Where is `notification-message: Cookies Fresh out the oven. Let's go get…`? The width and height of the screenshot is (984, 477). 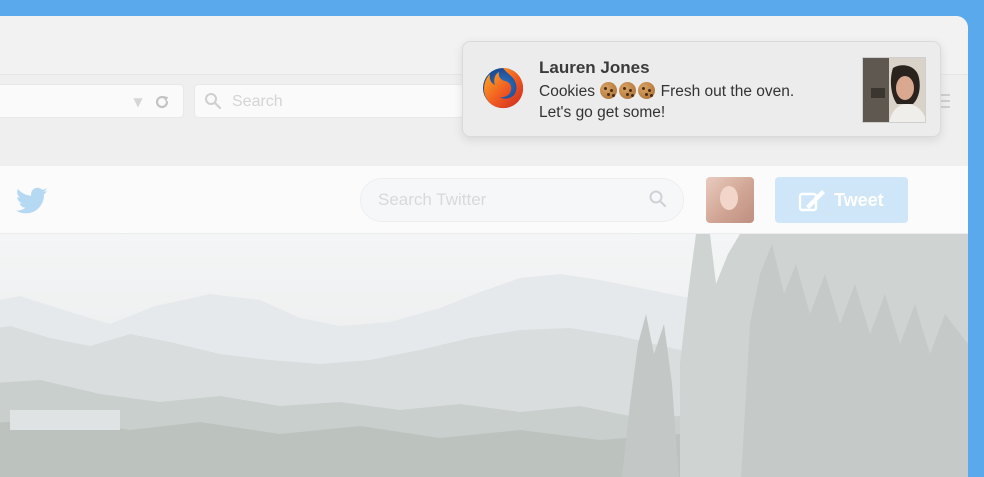 notification-message: Cookies Fresh out the oven. Let's go get… is located at coordinates (694, 102).